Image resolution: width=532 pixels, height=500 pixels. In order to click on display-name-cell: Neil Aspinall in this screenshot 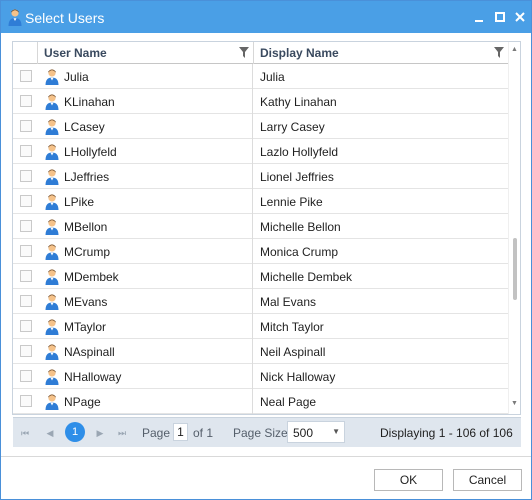, I will do `click(381, 351)`.